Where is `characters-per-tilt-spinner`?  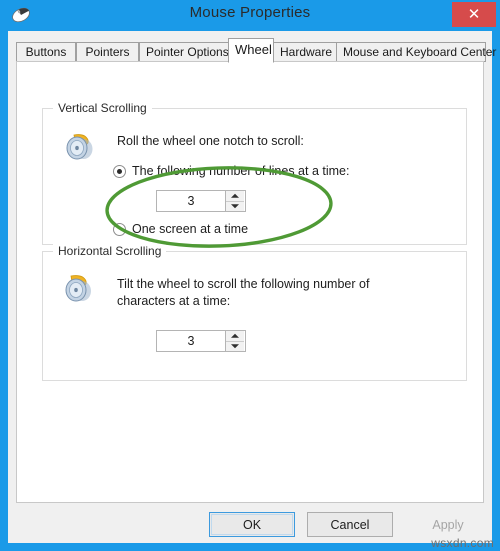 characters-per-tilt-spinner is located at coordinates (201, 341).